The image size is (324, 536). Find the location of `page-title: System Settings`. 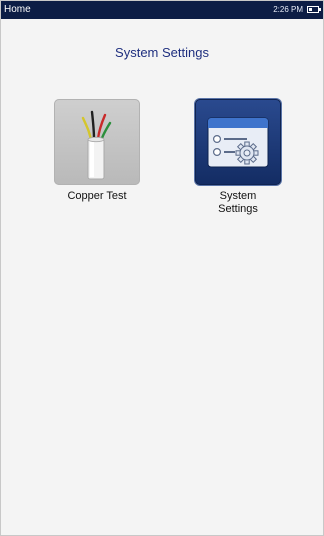

page-title: System Settings is located at coordinates (162, 52).